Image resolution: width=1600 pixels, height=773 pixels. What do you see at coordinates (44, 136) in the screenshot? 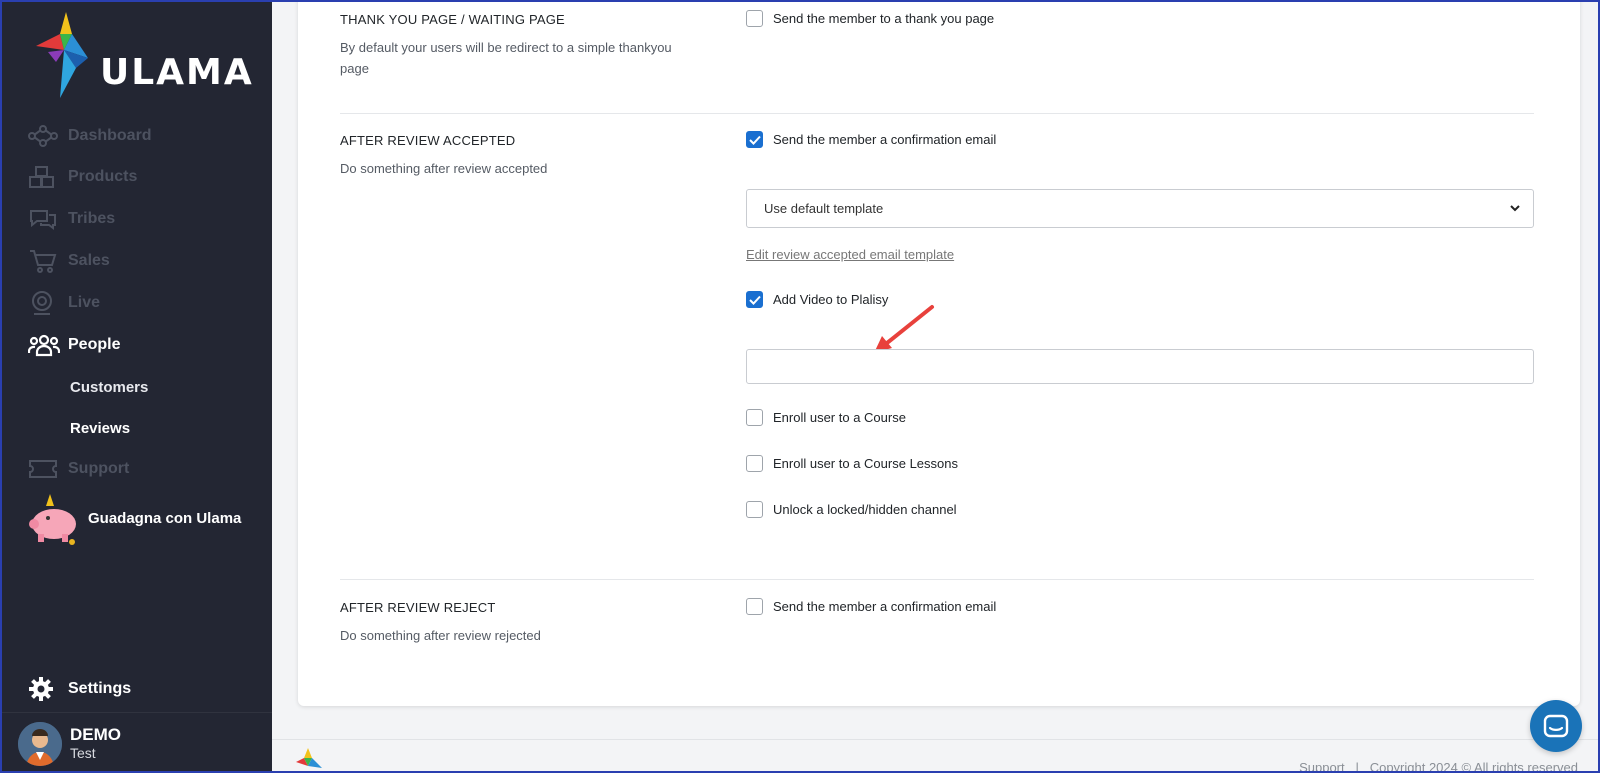
I see `share-nodes-icon` at bounding box center [44, 136].